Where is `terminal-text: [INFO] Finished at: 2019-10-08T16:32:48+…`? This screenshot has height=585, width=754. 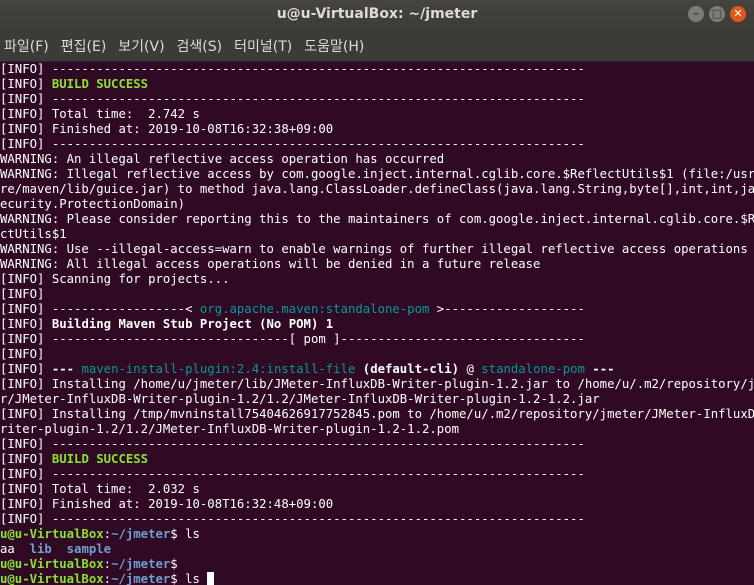 terminal-text: [INFO] Finished at: 2019-10-08T16:32:48+… is located at coordinates (167, 504).